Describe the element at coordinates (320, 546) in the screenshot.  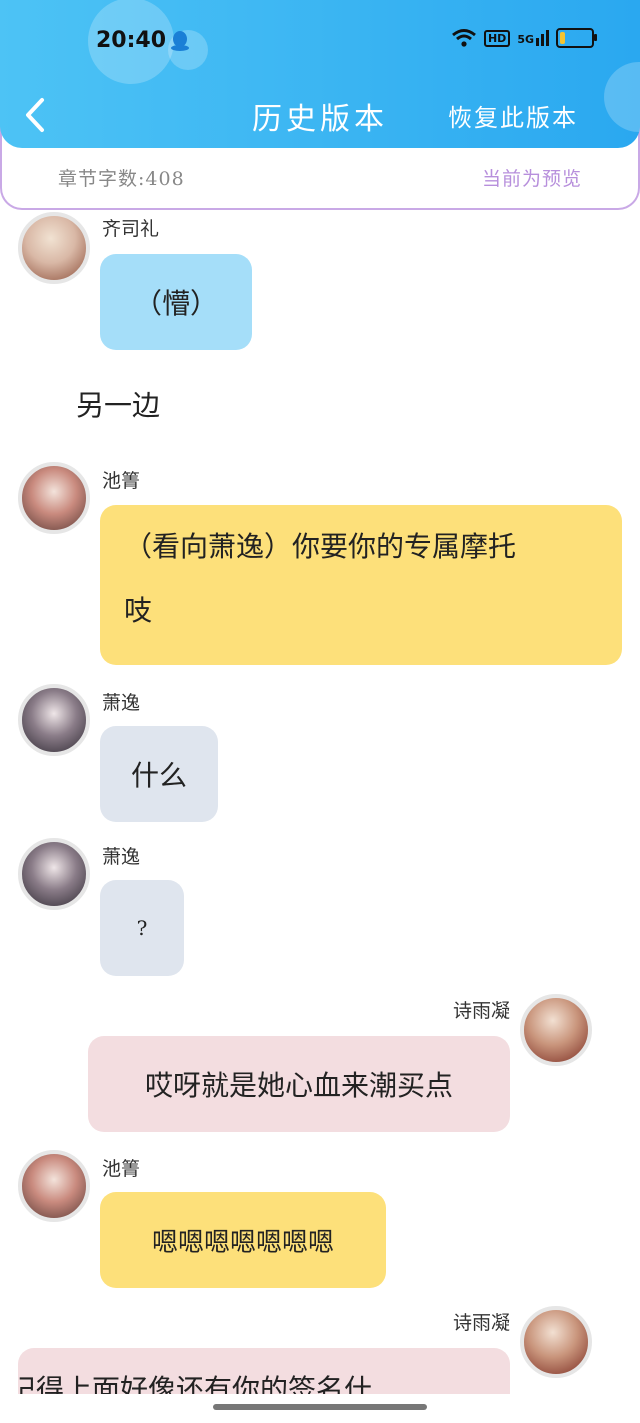
I see `chat-bubble-line: （看向萧逸）你要你的专属摩托` at that location.